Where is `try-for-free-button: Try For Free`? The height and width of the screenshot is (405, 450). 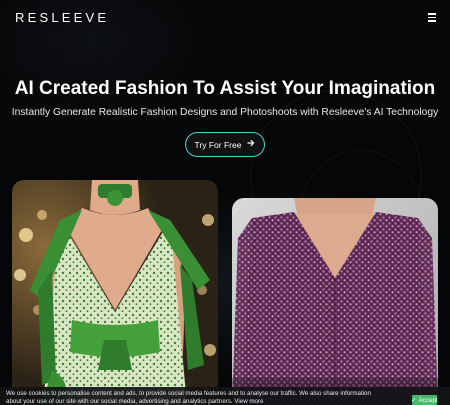 try-for-free-button: Try For Free is located at coordinates (225, 144).